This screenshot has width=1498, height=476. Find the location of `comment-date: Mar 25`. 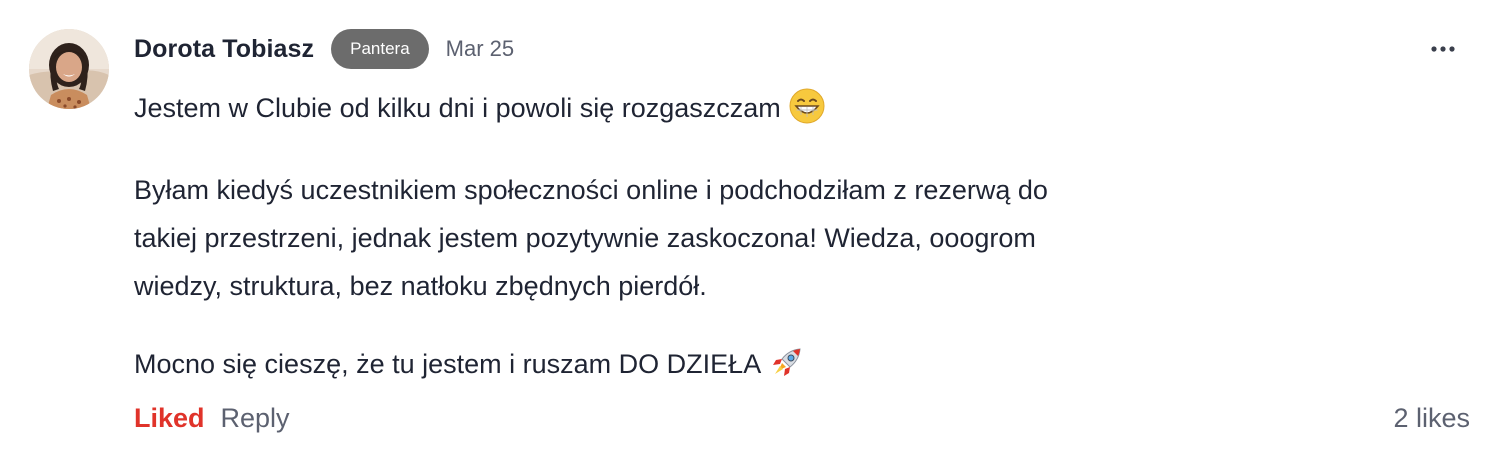

comment-date: Mar 25 is located at coordinates (480, 49).